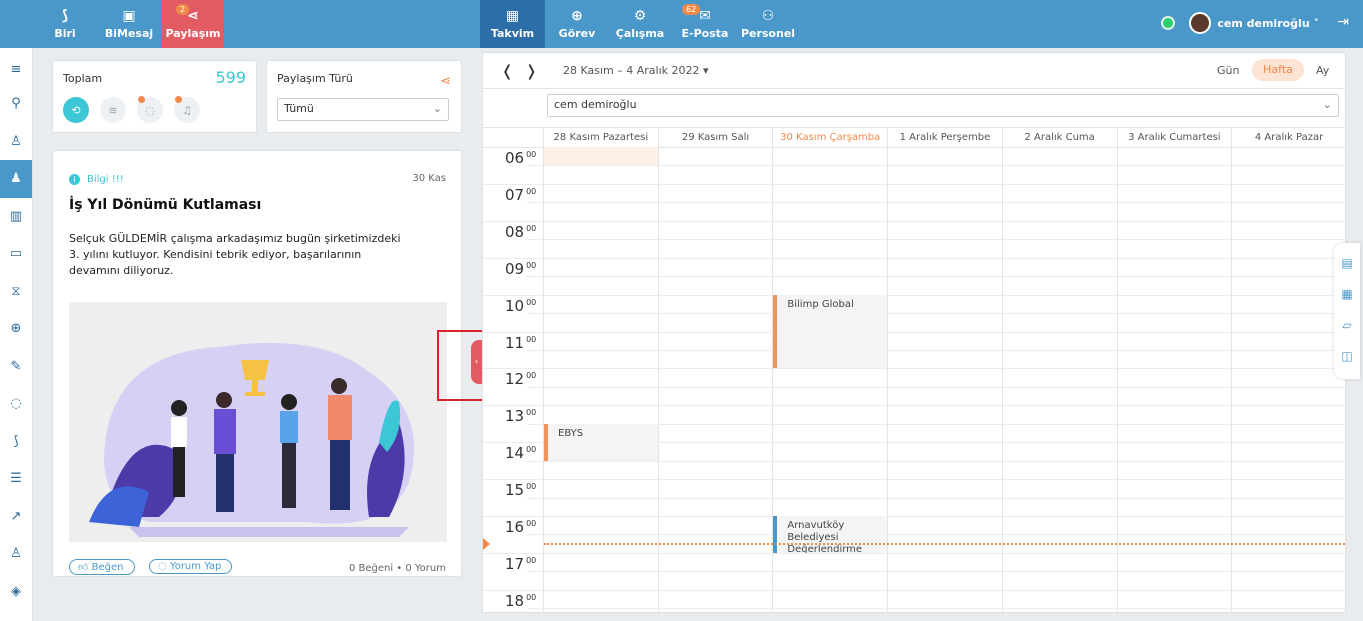 The height and width of the screenshot is (621, 1363). Describe the element at coordinates (636, 70) in the screenshot. I see `date-range-dropdown: 28 Kasım – 4 Aralık 2022 ▾` at that location.